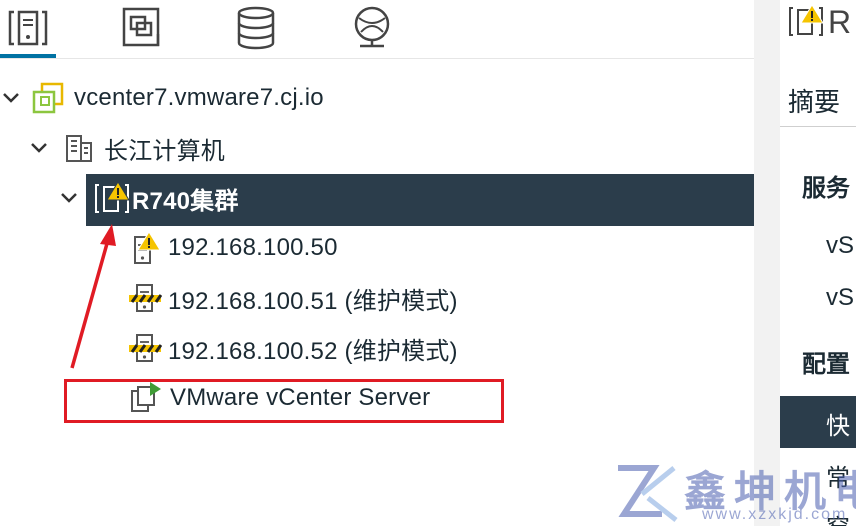 Image resolution: width=856 pixels, height=526 pixels. I want to click on tab-divider, so click(377, 58).